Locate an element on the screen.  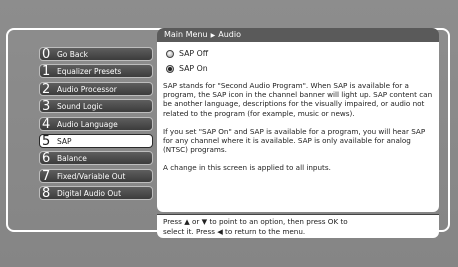
menu-item-label: Equalizer Presets is located at coordinates (89, 72).